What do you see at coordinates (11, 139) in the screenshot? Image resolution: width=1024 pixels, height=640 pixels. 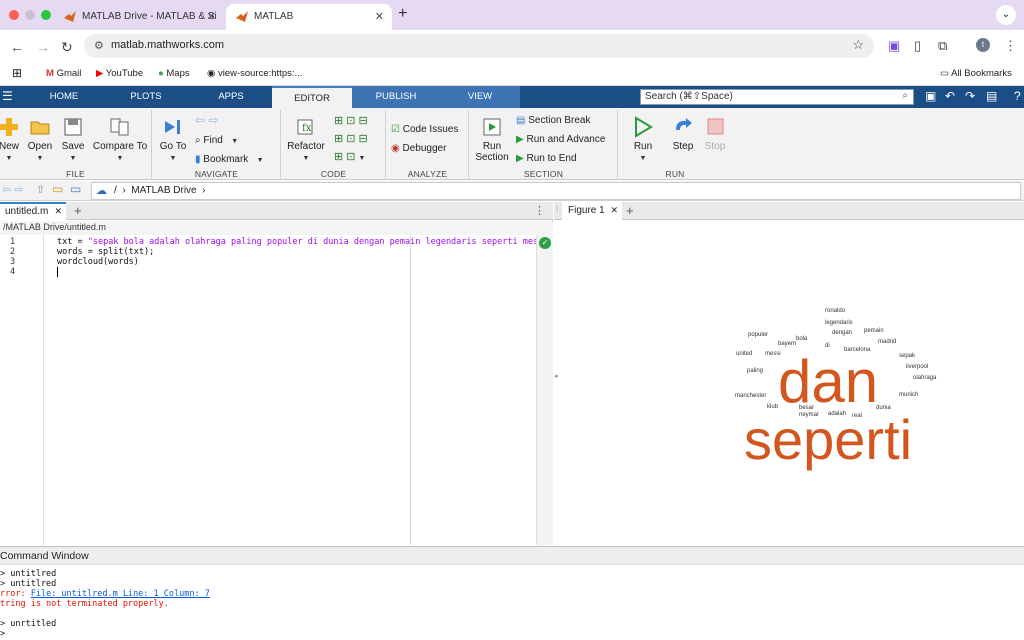 I see `new-button: New ▼` at bounding box center [11, 139].